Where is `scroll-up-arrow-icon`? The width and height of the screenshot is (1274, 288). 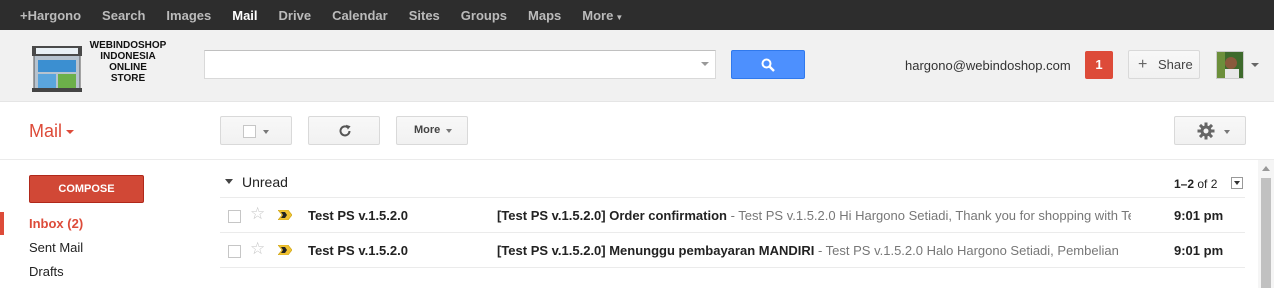 scroll-up-arrow-icon is located at coordinates (1266, 168).